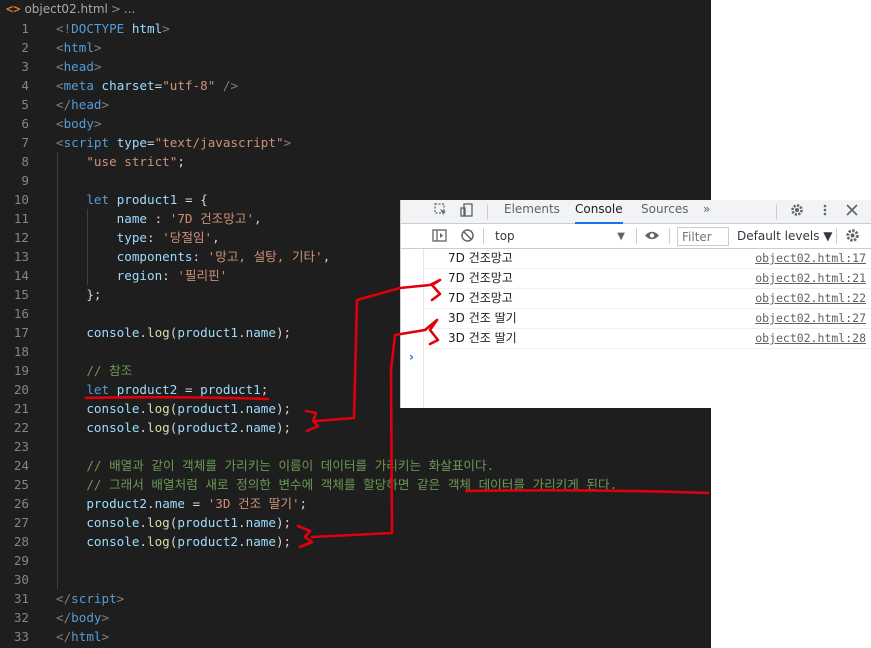 The width and height of the screenshot is (871, 648). I want to click on code-text: "use strict";, so click(120, 161).